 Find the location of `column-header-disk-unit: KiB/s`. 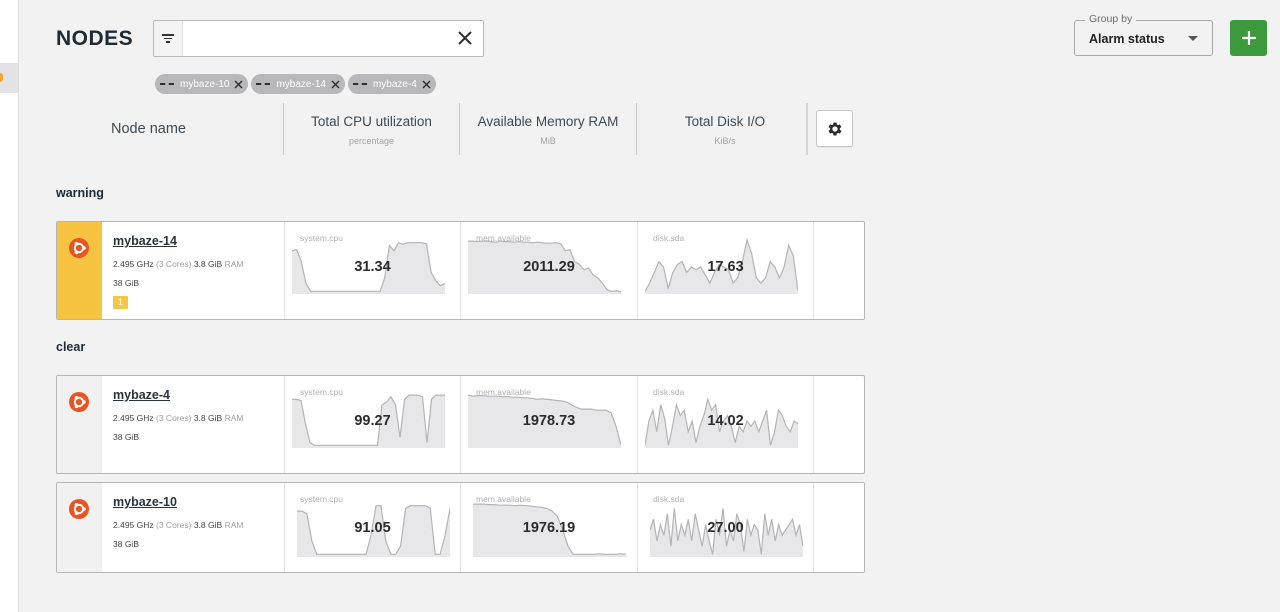

column-header-disk-unit: KiB/s is located at coordinates (725, 141).